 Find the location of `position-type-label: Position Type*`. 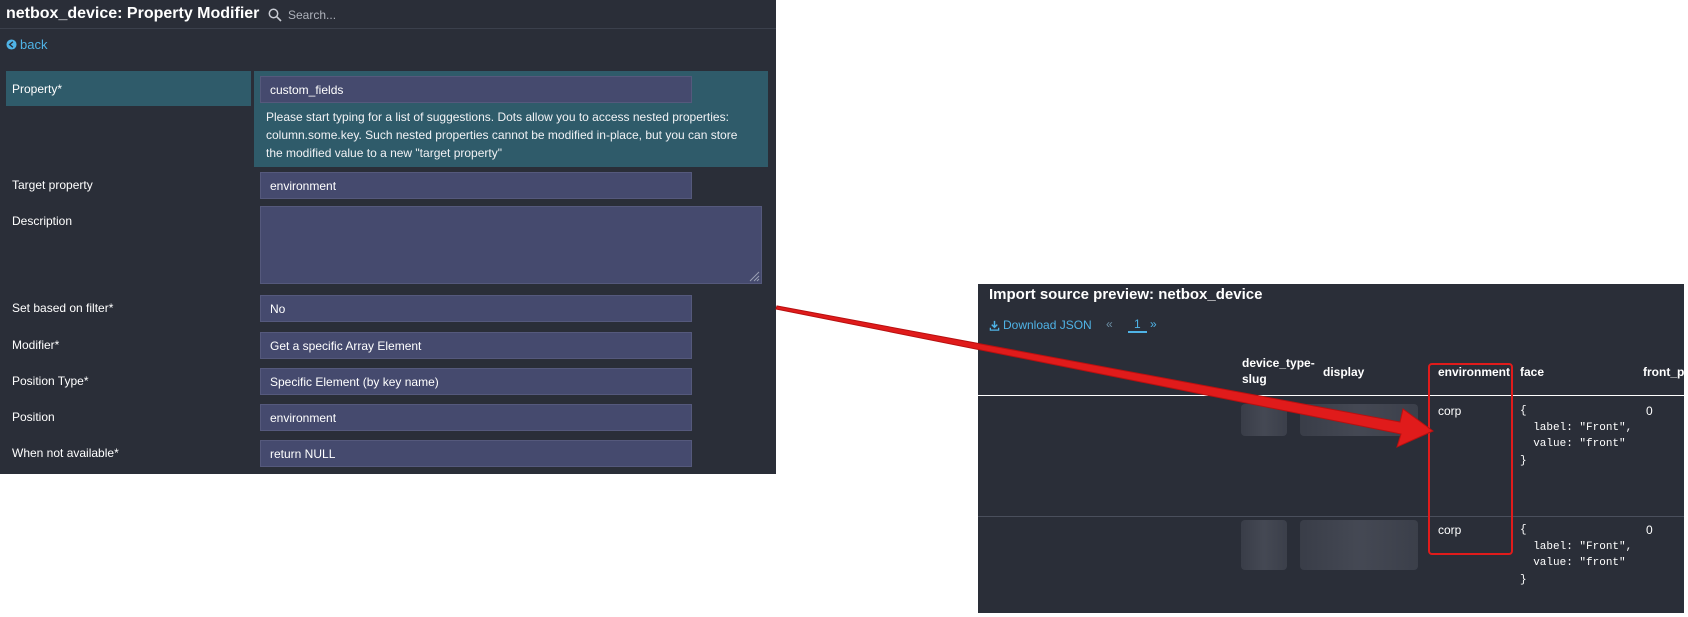

position-type-label: Position Type* is located at coordinates (50, 381).